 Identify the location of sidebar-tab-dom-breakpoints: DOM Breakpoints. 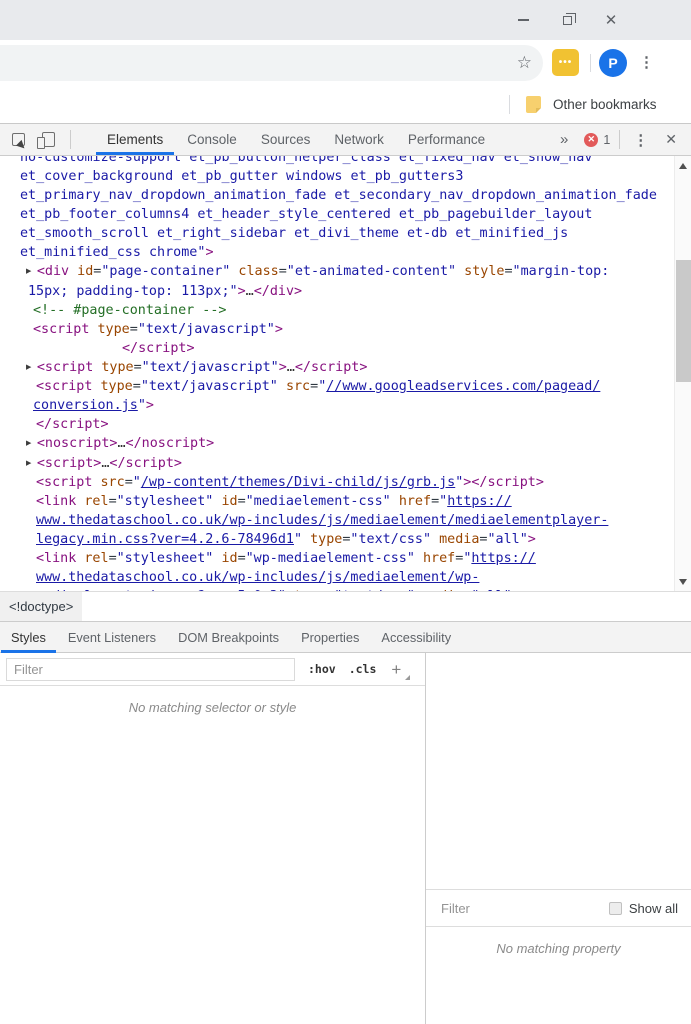
(228, 637).